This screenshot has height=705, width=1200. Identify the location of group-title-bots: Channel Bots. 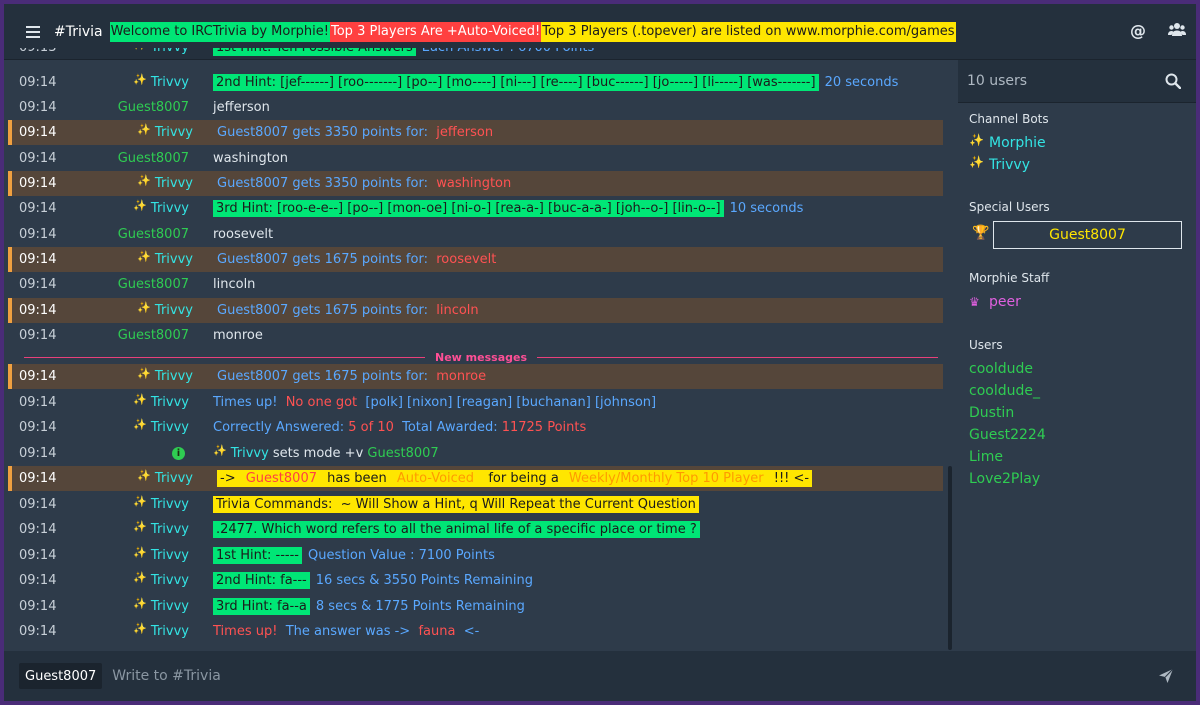
(1009, 119).